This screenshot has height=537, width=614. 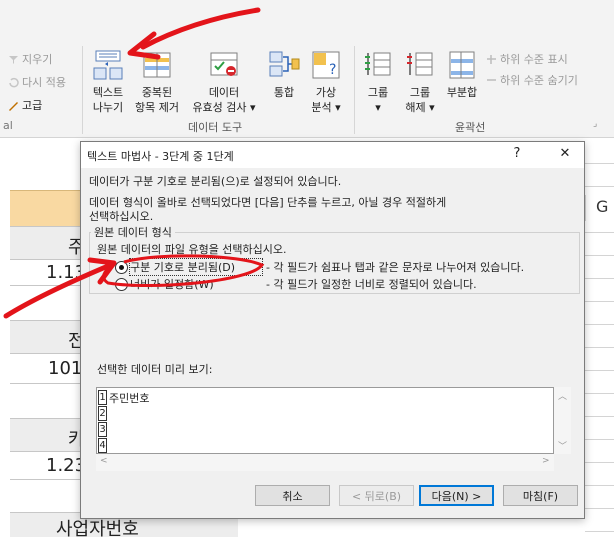 I want to click on ungroup-label-1: 그룹, so click(x=420, y=92).